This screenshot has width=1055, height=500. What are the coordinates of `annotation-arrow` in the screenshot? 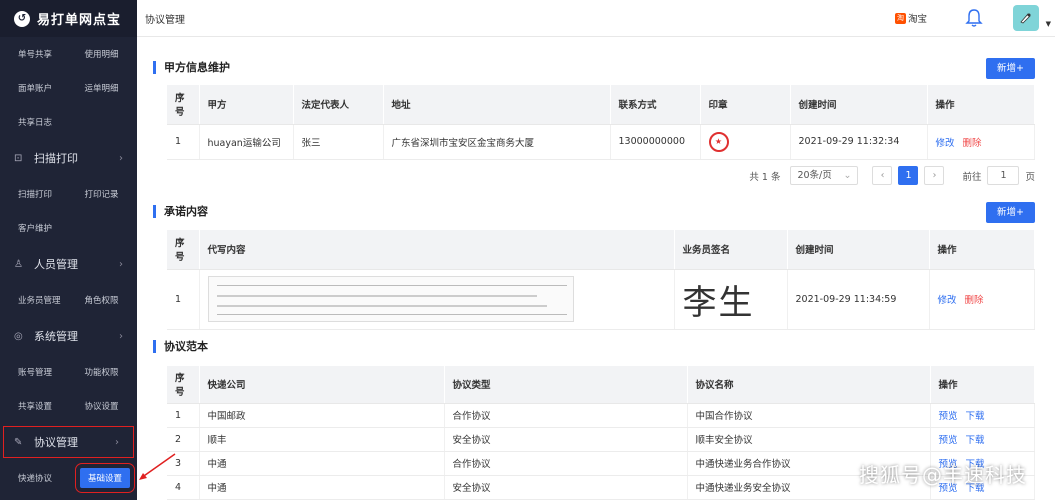 It's located at (157, 466).